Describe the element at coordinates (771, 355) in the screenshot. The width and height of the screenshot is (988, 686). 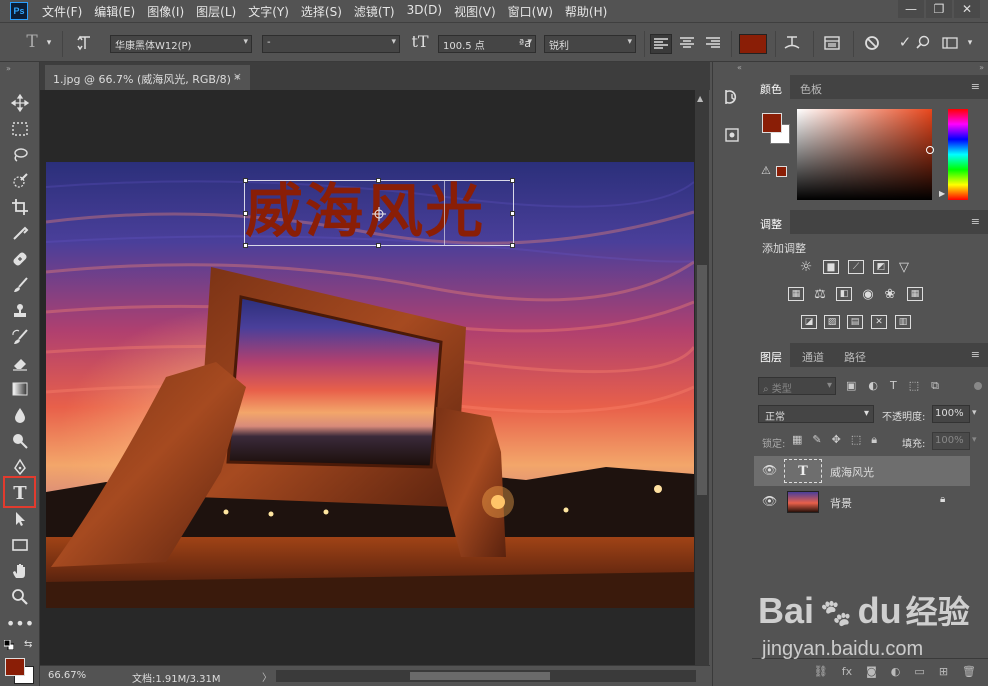
I see `tab-layers: 图层` at that location.